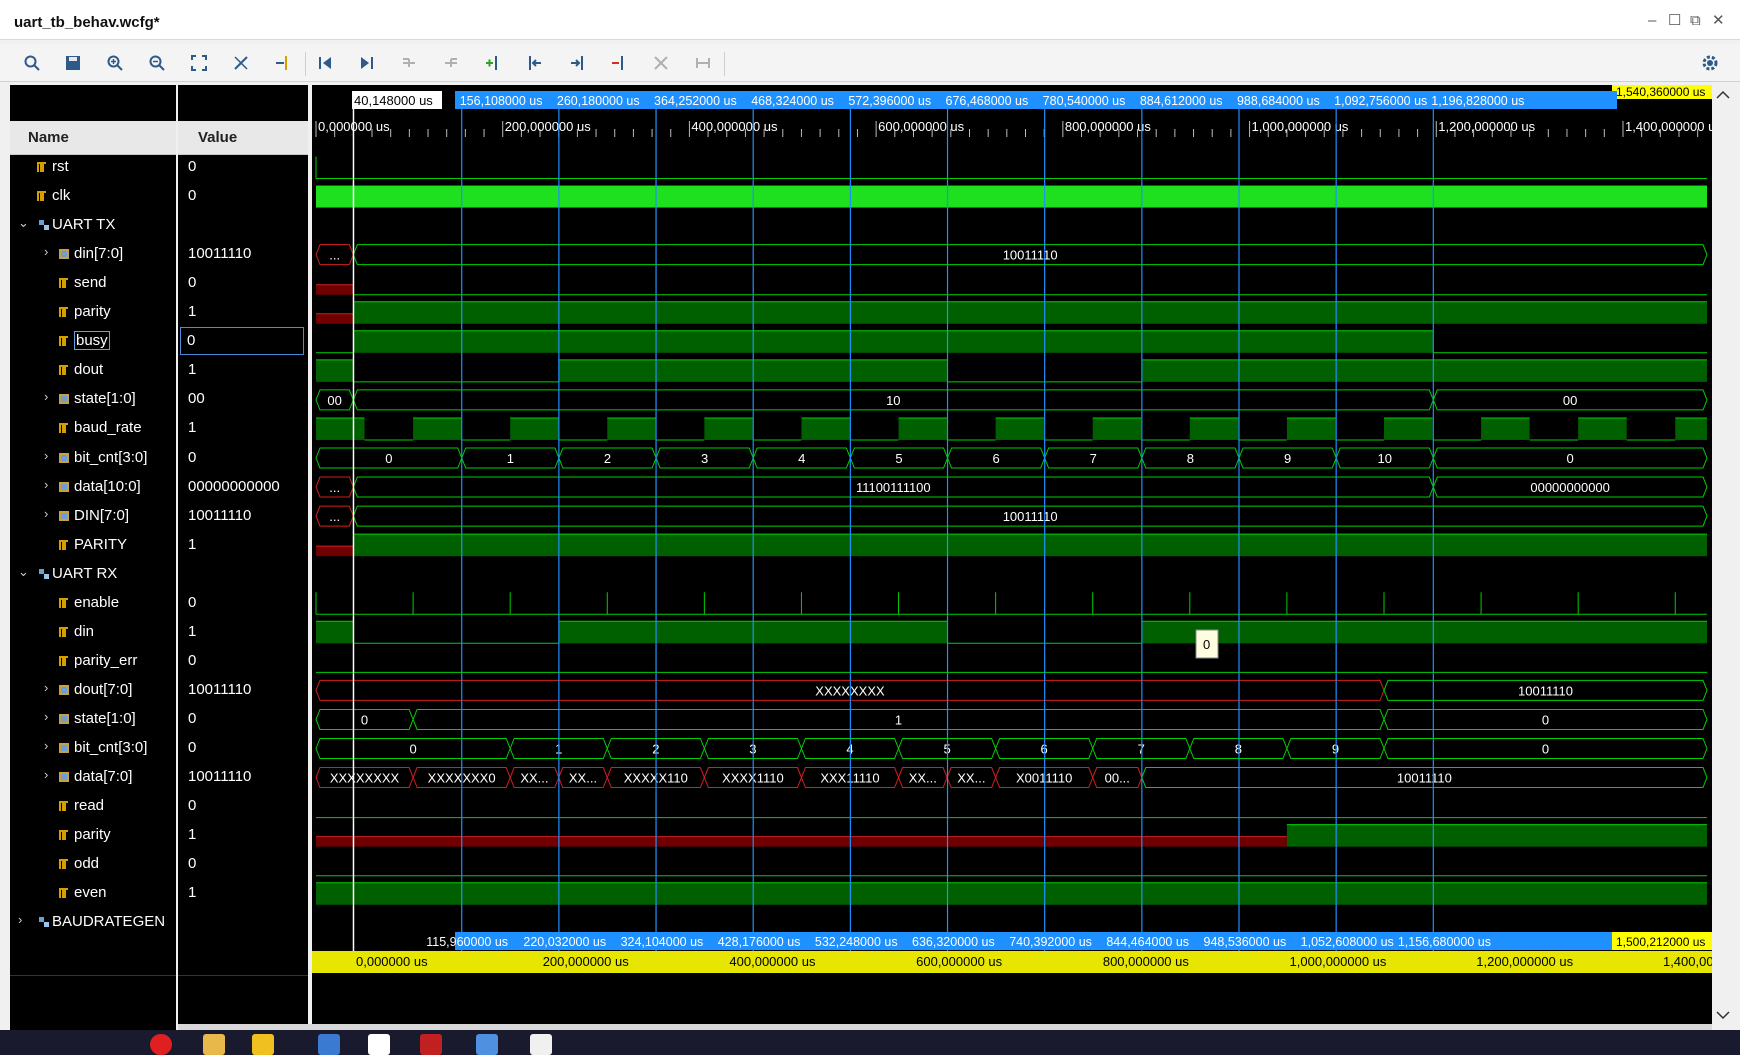 Image resolution: width=1740 pixels, height=1055 pixels. I want to click on signal-row: enable, so click(93, 603).